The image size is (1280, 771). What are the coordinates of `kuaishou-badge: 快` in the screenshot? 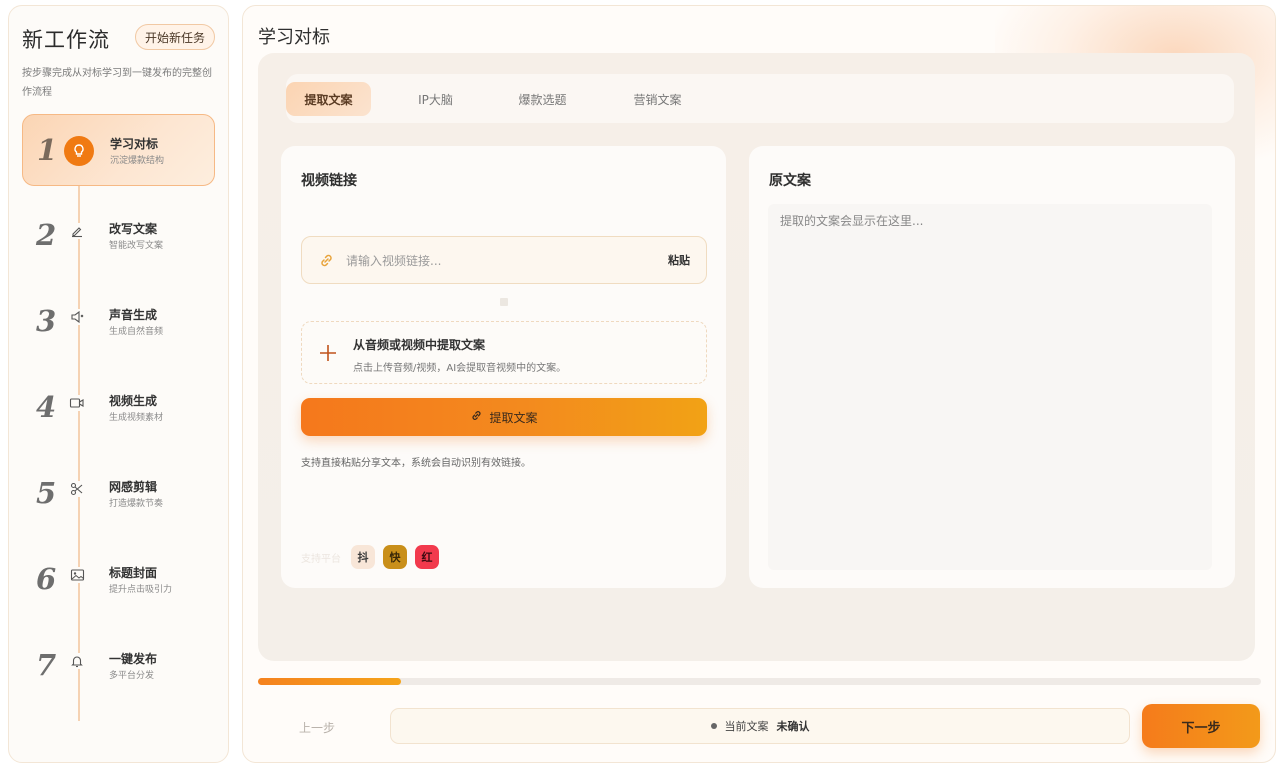 It's located at (395, 557).